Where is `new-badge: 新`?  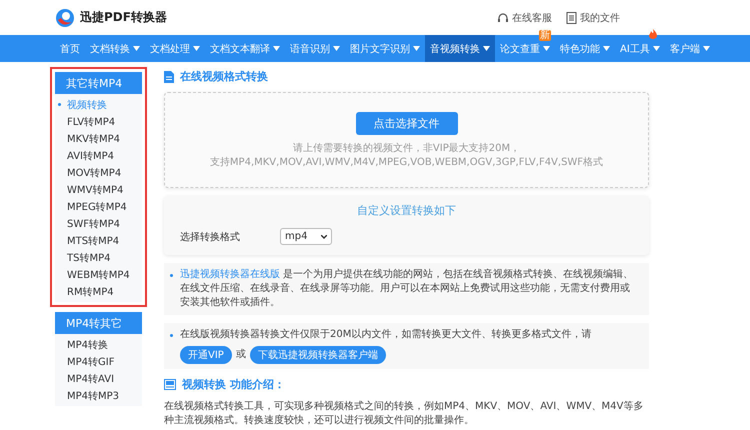
new-badge: 新 is located at coordinates (545, 35).